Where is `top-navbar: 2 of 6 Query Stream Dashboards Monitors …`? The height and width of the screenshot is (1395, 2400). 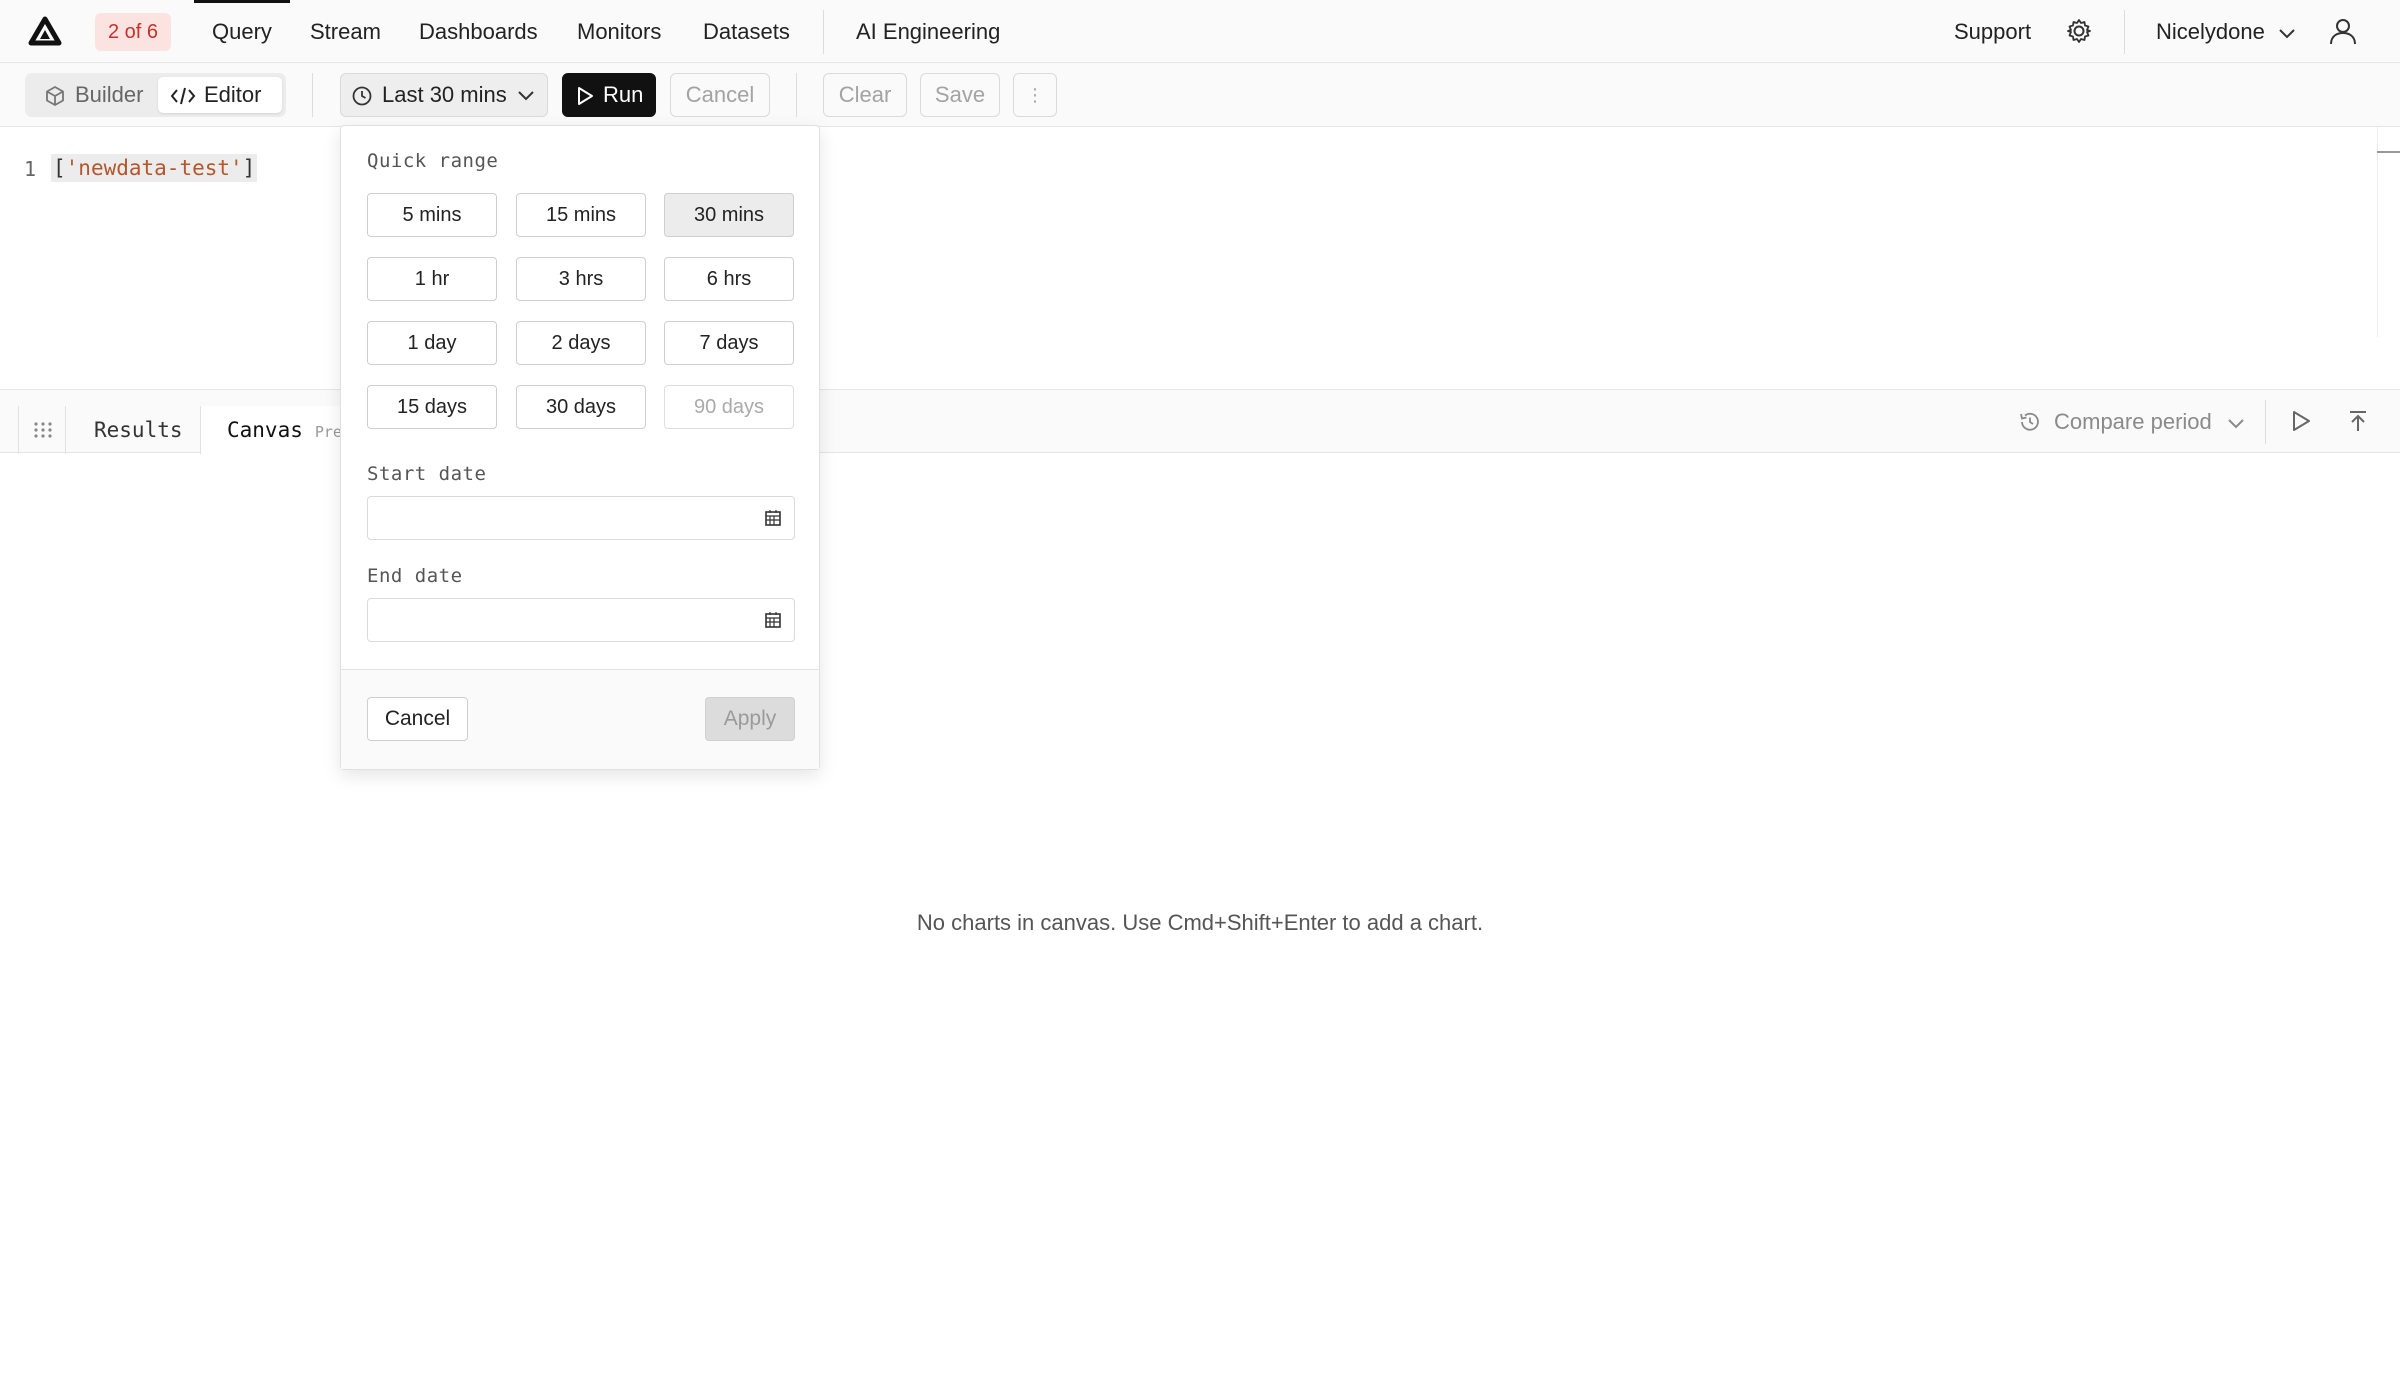
top-navbar: 2 of 6 Query Stream Dashboards Monitors … is located at coordinates (1200, 31).